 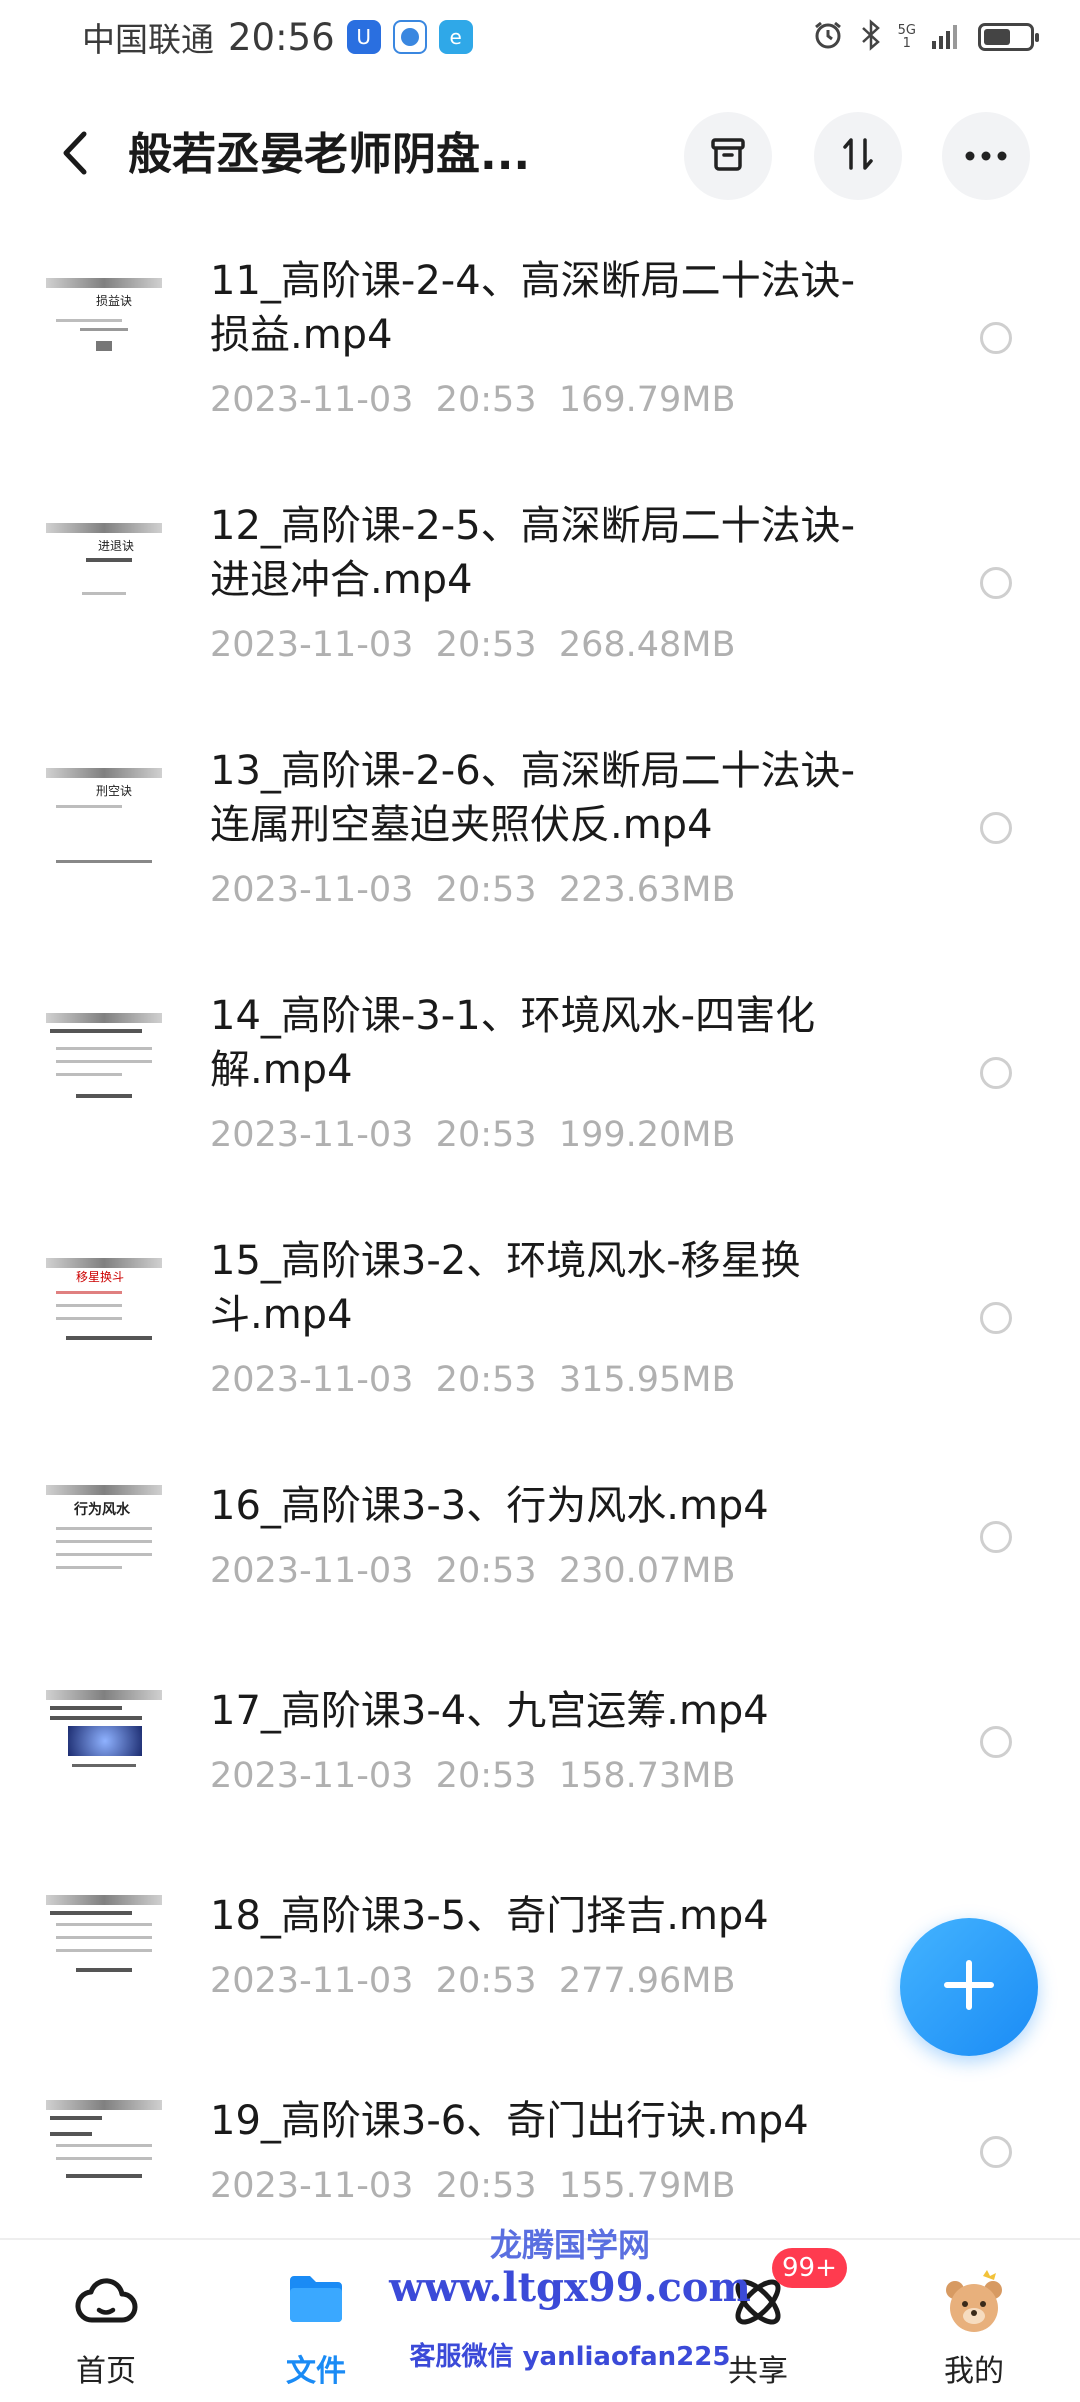 I want to click on file-meta: 2023-11-03 20:53 268.48MB, so click(x=473, y=645).